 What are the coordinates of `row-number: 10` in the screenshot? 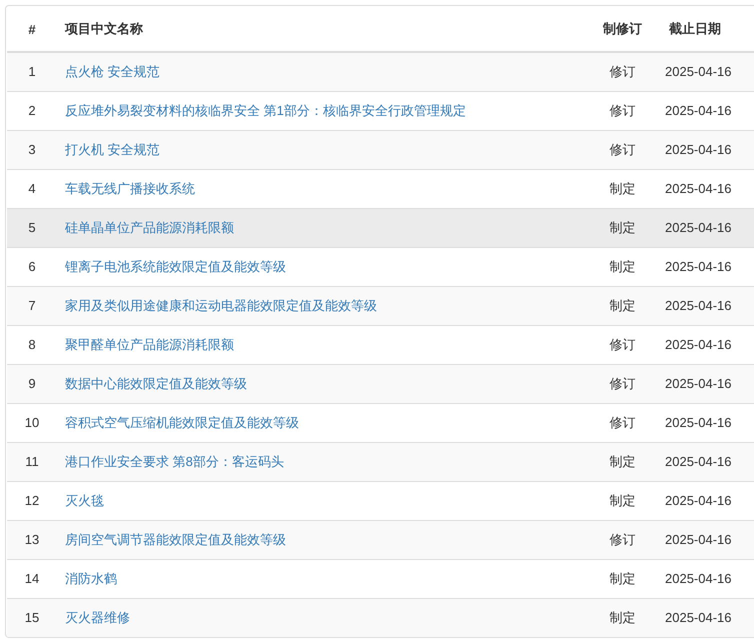 It's located at (32, 422).